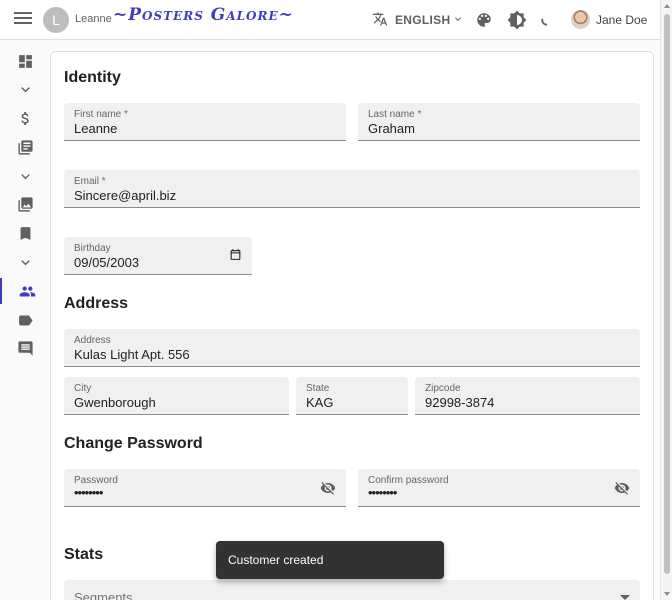 The width and height of the screenshot is (672, 600). I want to click on user-avatar-initial: L, so click(56, 20).